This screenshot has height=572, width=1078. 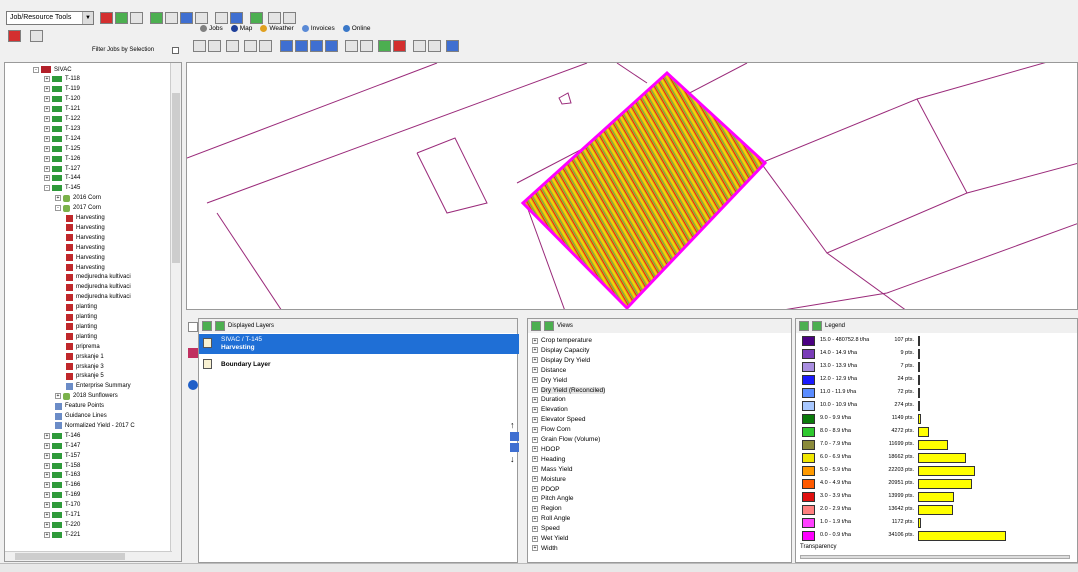 I want to click on legend-row: 8.0 - 8.9 t/ha 4272 pts., so click(x=936, y=432).